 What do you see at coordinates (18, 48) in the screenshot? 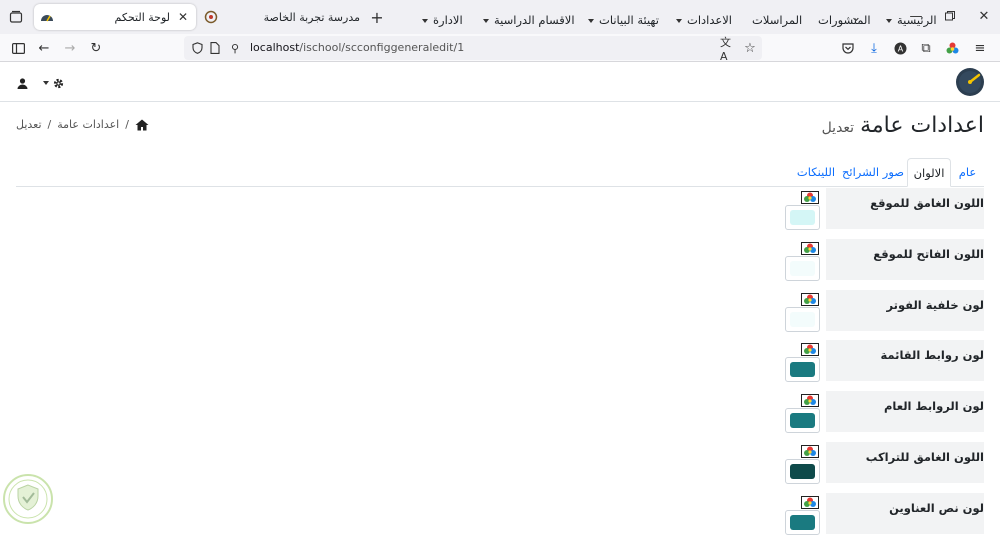
I see `sidebar-icon` at bounding box center [18, 48].